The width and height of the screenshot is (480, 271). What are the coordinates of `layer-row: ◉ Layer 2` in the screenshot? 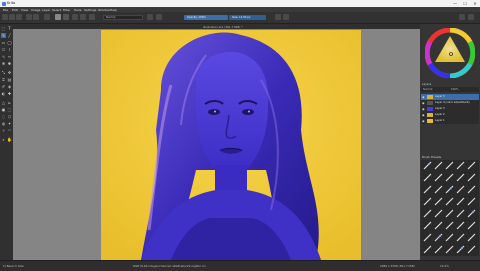 It's located at (450, 115).